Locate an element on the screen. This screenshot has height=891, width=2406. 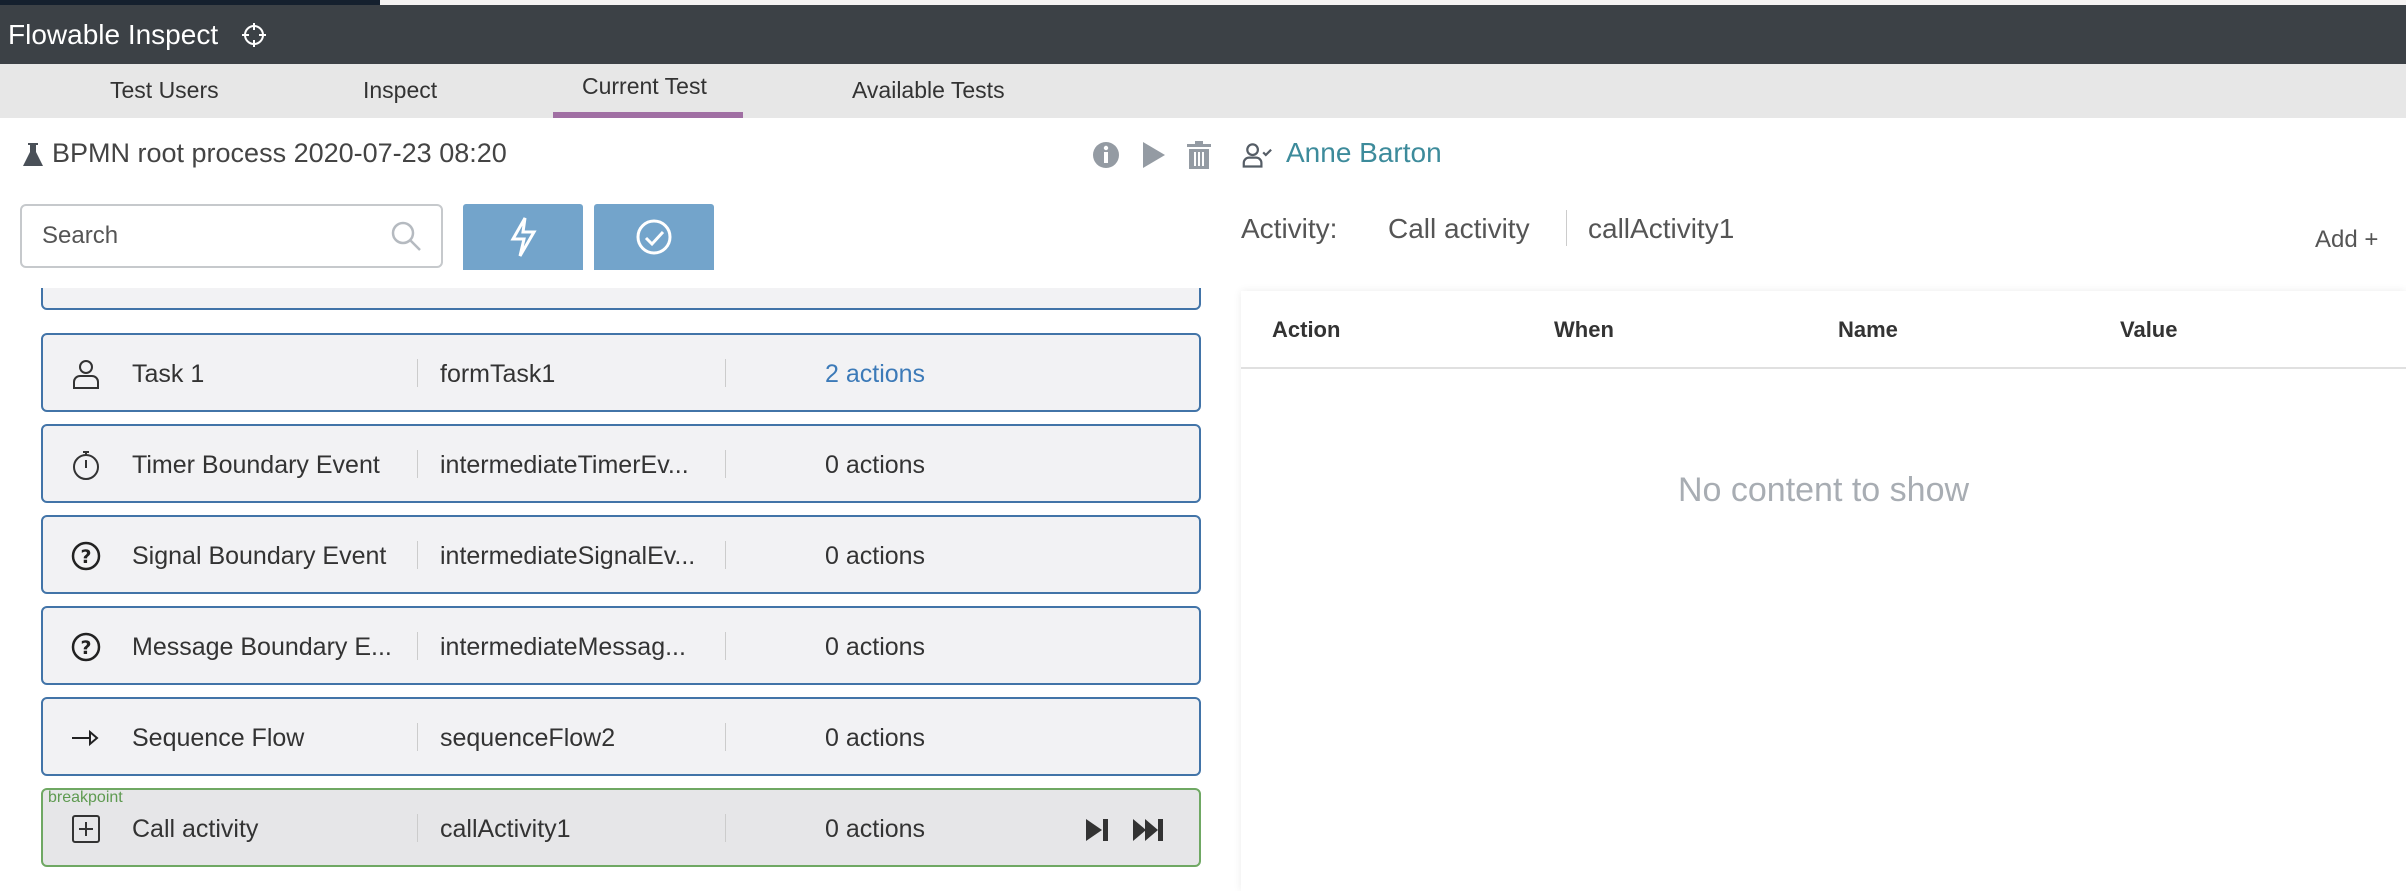
user-icon is located at coordinates (86, 374).